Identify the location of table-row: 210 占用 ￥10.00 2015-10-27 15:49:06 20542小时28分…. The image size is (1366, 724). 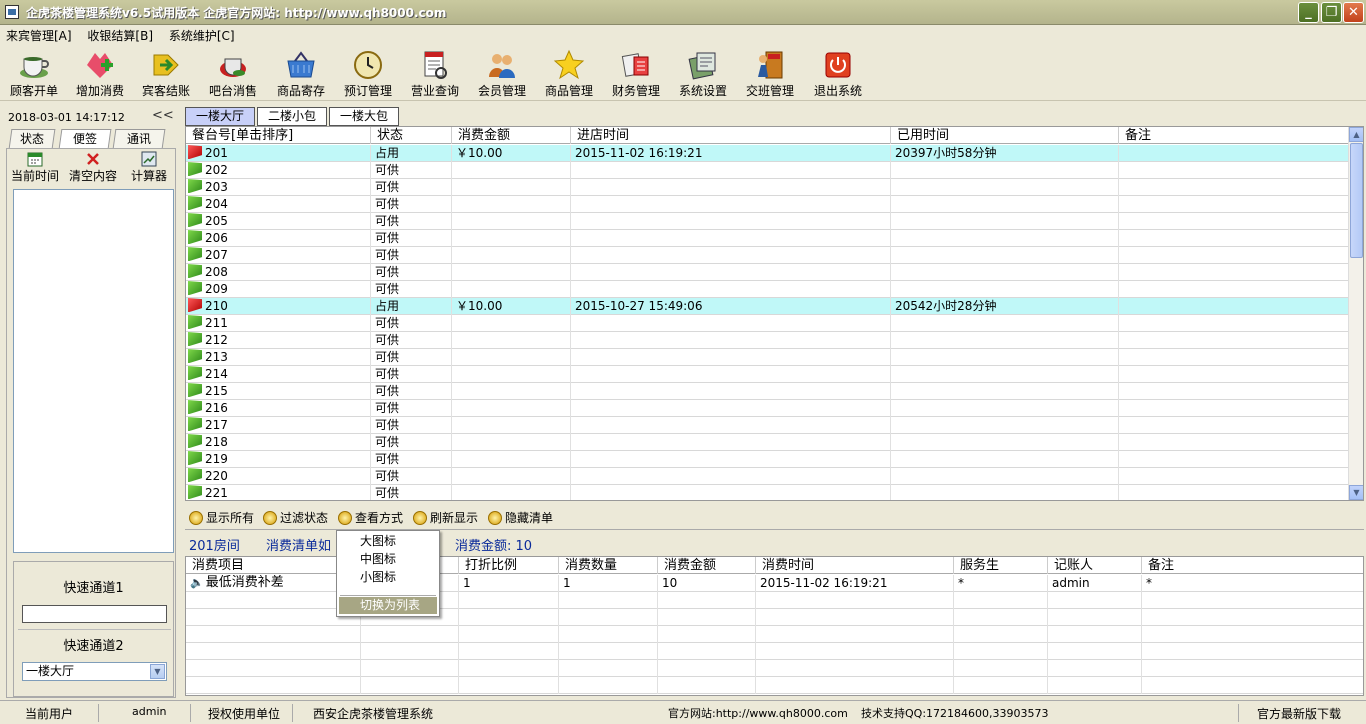
(767, 306).